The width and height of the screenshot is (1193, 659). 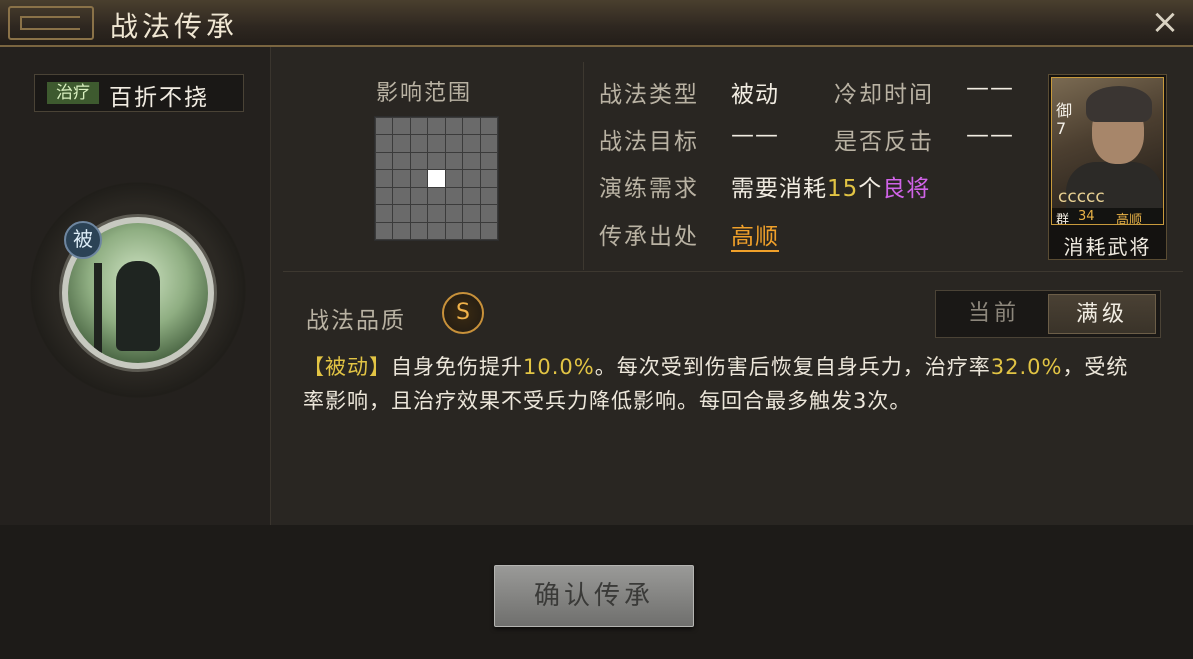 What do you see at coordinates (755, 95) in the screenshot?
I see `type-value: 被动` at bounding box center [755, 95].